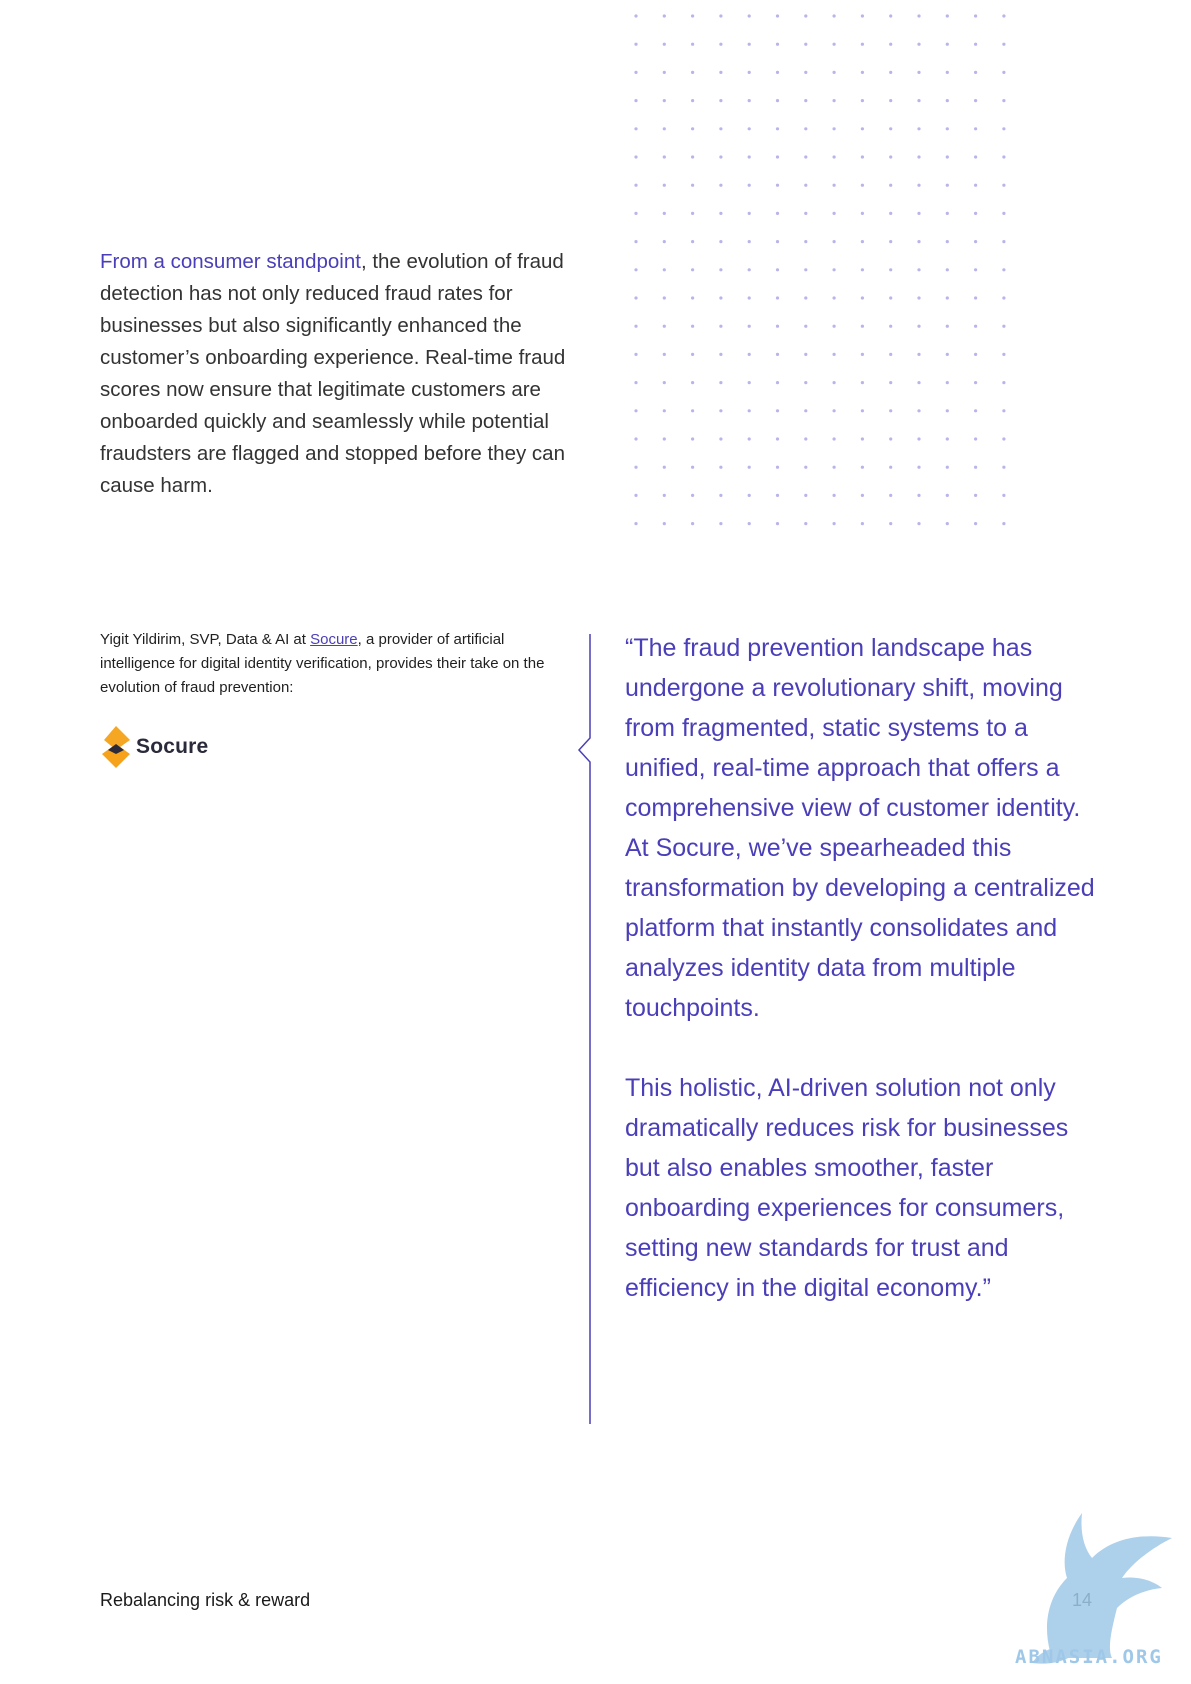 Image resolution: width=1191 pixels, height=1684 pixels. Describe the element at coordinates (205, 1600) in the screenshot. I see `footer-document-title: Rebalancing risk & reward` at that location.